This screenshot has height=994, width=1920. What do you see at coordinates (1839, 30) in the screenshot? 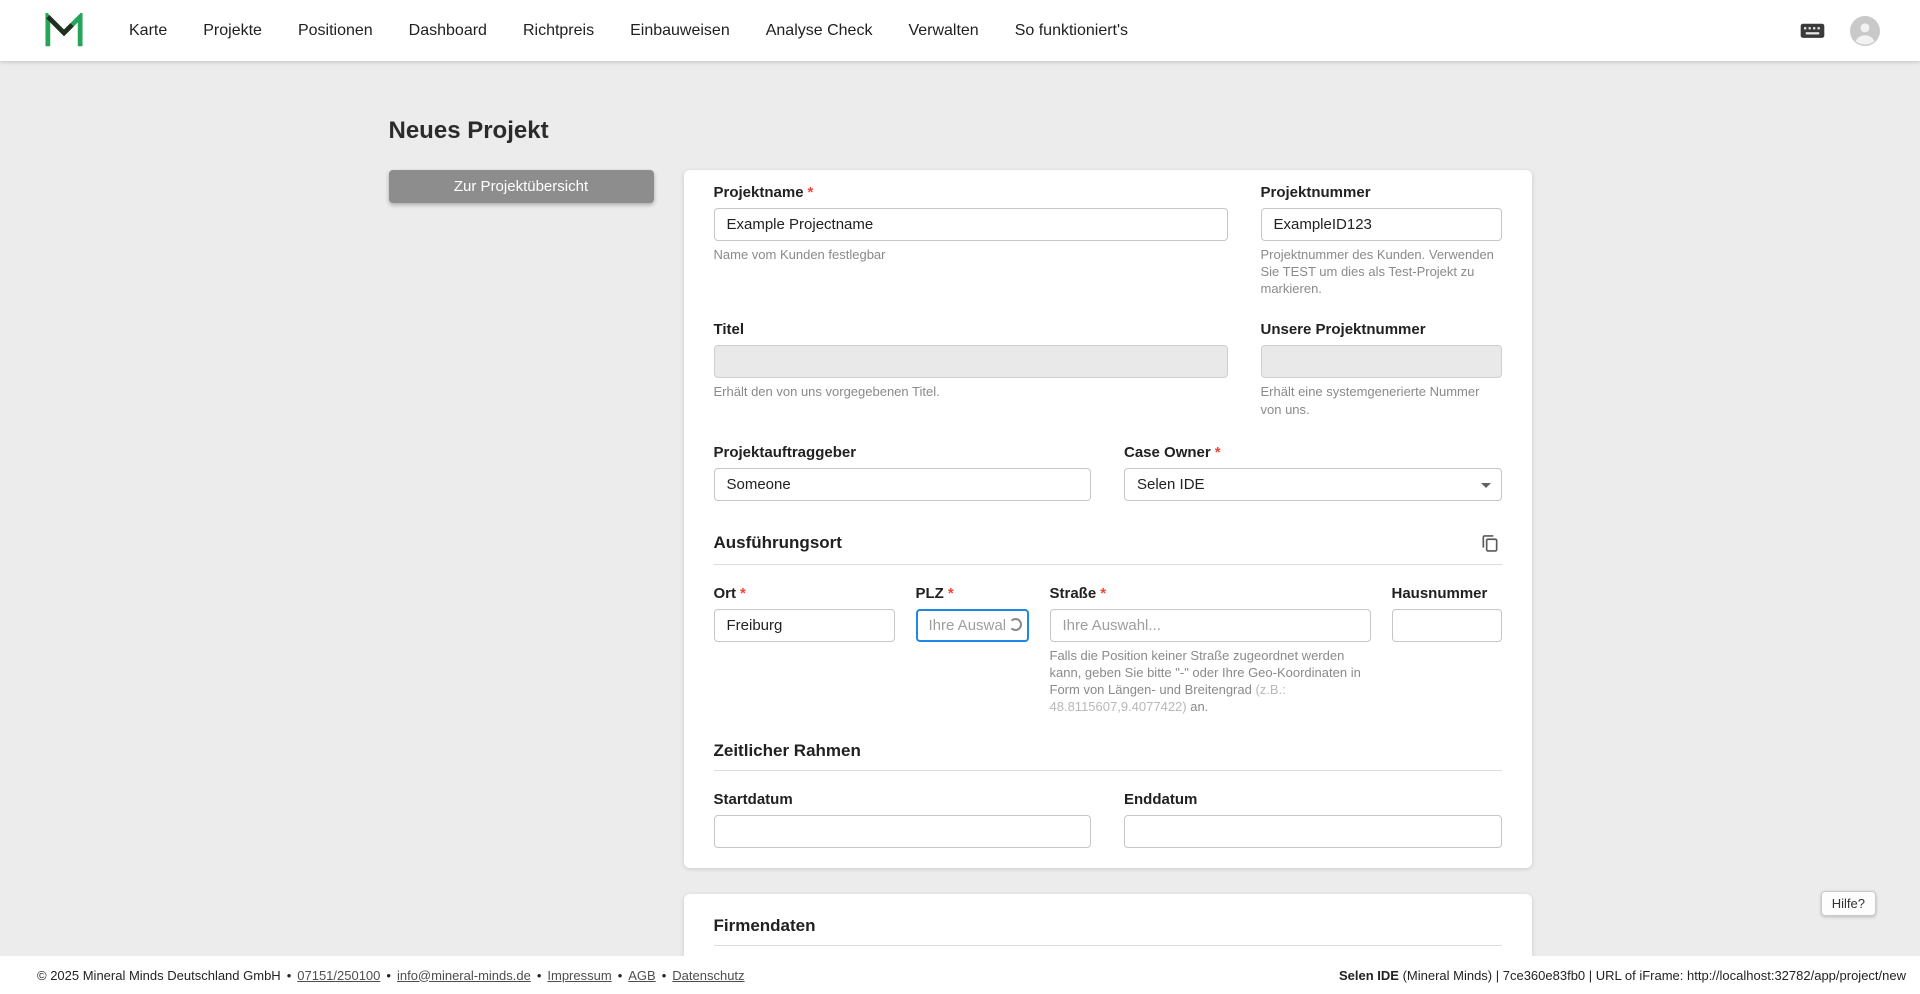
I see `nav-right-actions` at bounding box center [1839, 30].